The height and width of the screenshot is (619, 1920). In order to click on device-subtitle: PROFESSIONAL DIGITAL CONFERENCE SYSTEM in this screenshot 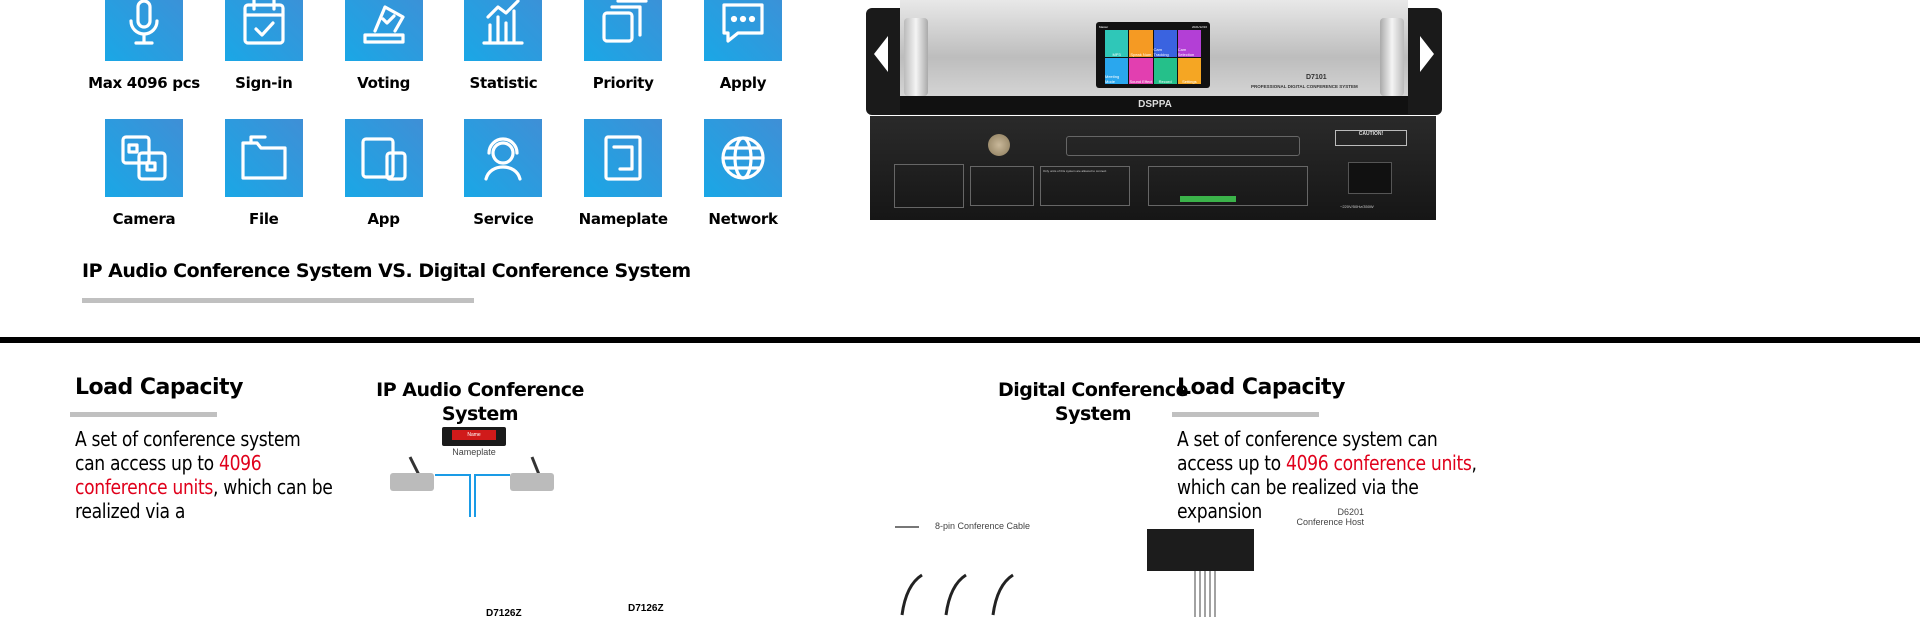, I will do `click(1304, 86)`.